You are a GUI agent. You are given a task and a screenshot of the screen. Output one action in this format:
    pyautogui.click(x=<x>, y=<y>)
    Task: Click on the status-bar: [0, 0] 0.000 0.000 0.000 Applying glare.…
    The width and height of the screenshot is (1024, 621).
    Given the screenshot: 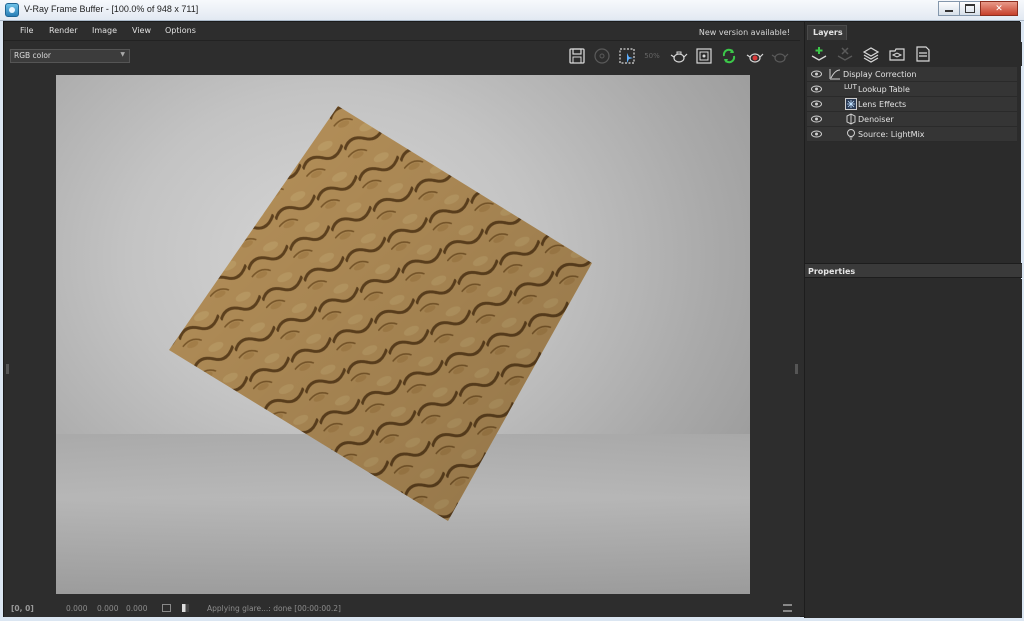 What is the action you would take?
    pyautogui.click(x=402, y=608)
    